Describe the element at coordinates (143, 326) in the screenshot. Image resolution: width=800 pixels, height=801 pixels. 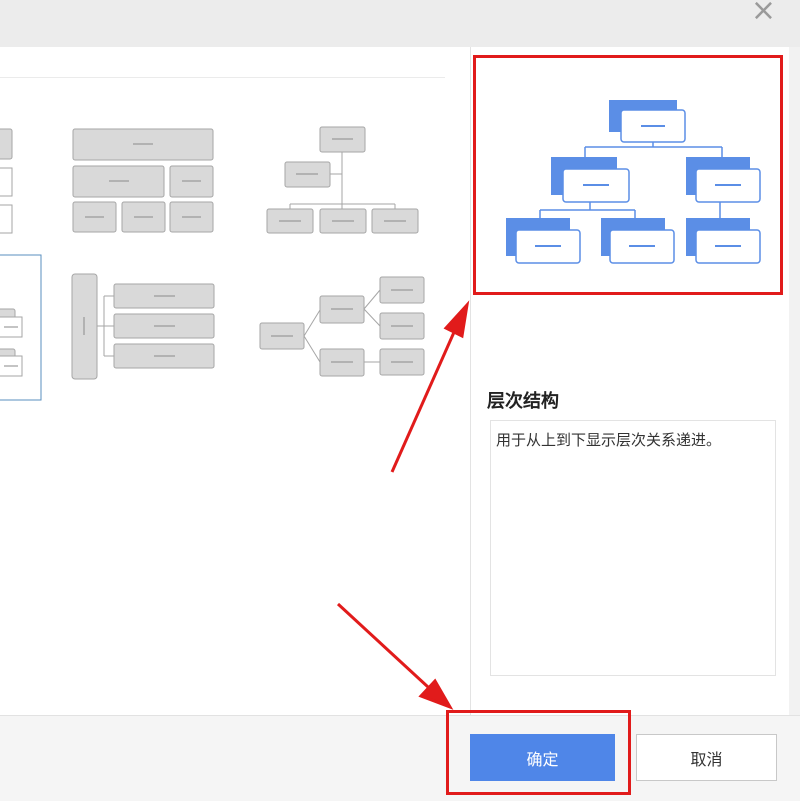
I see `layout-vertical-bracket-list` at that location.